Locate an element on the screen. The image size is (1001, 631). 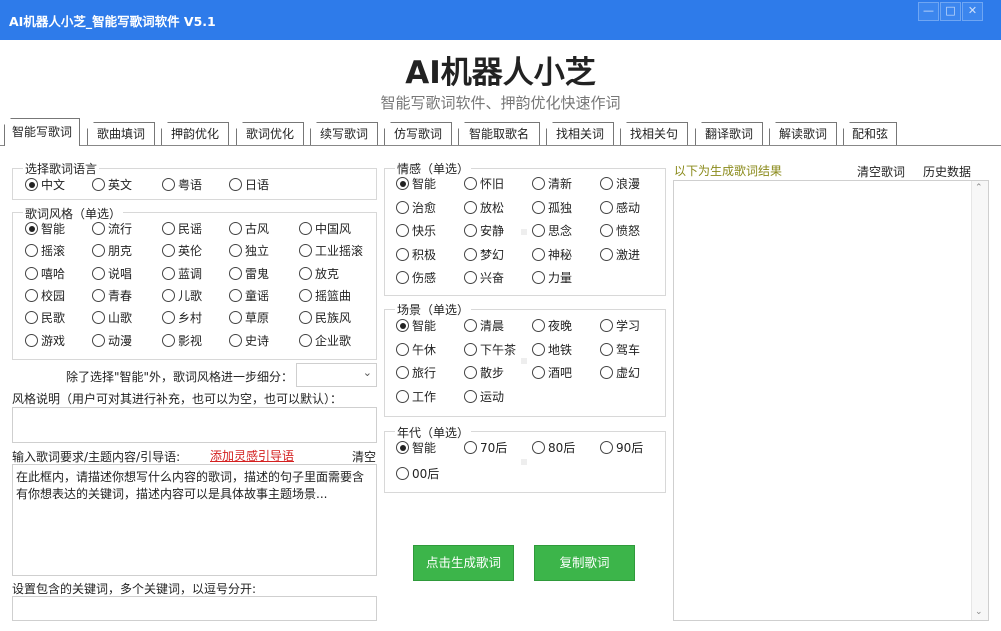
style-option: 民歌 is located at coordinates (45, 318).